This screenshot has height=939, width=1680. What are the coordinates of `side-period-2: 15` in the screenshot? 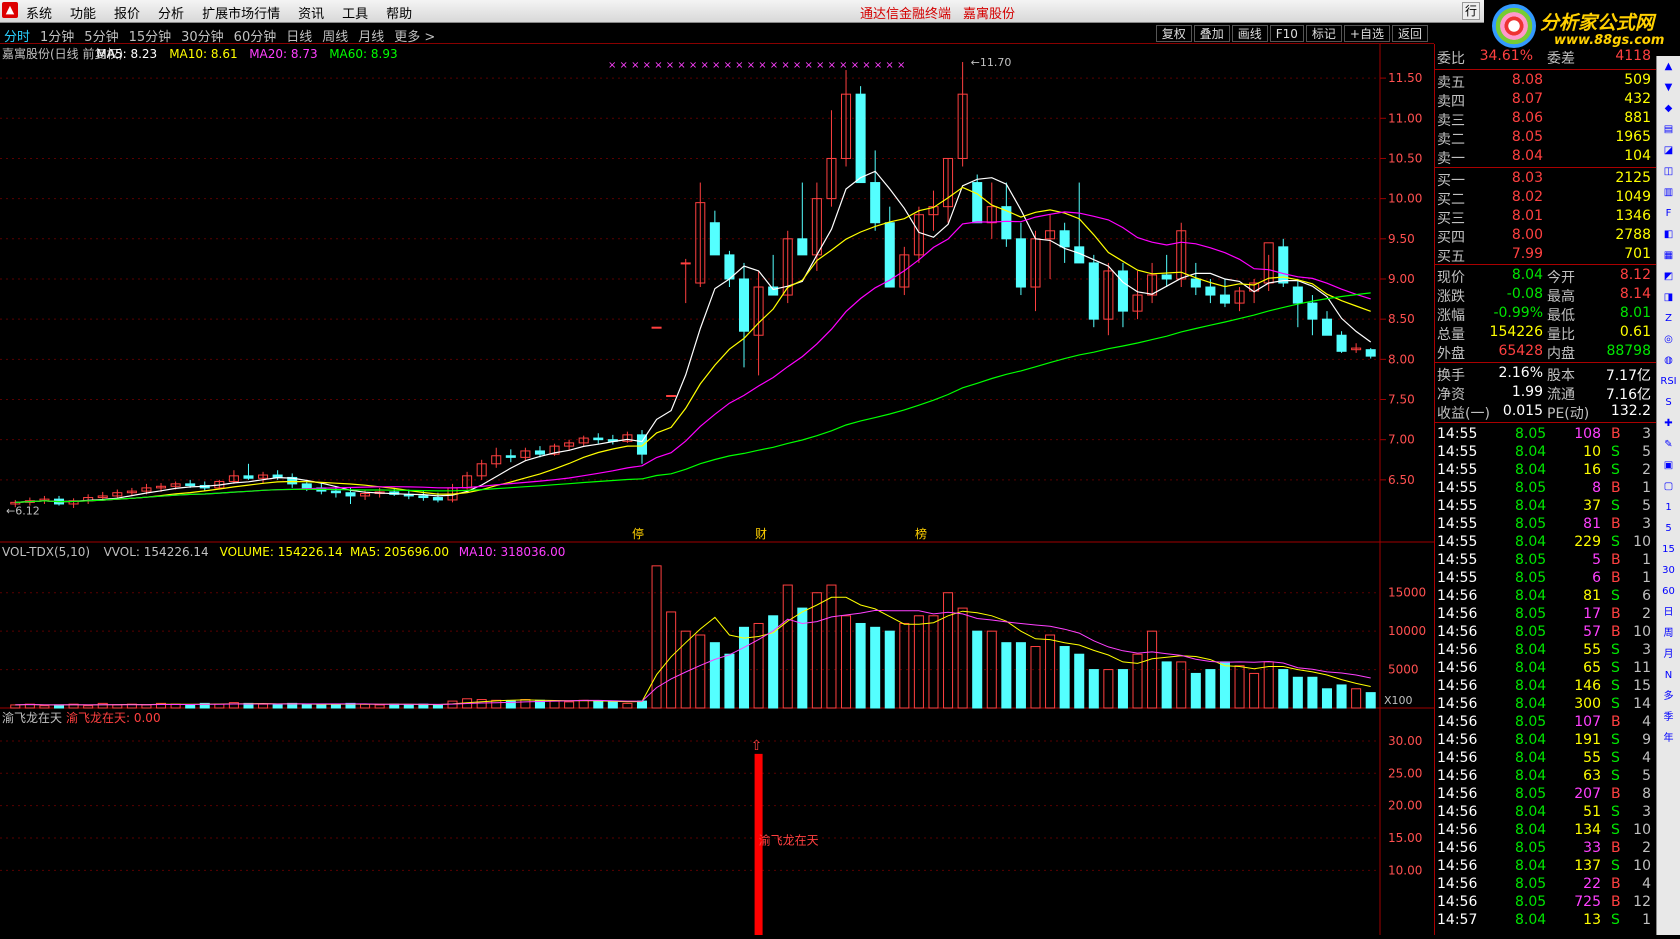 It's located at (1668, 549).